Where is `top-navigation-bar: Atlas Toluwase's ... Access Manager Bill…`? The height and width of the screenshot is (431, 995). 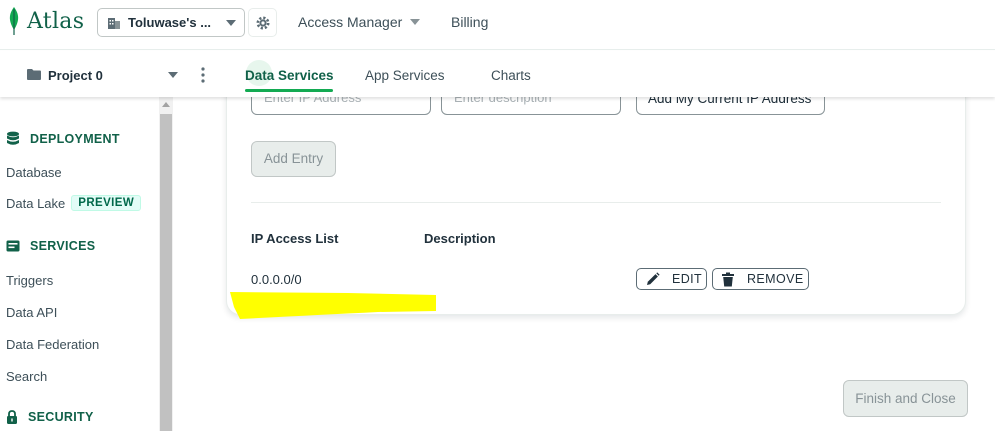
top-navigation-bar: Atlas Toluwase's ... Access Manager Bill… is located at coordinates (497, 25).